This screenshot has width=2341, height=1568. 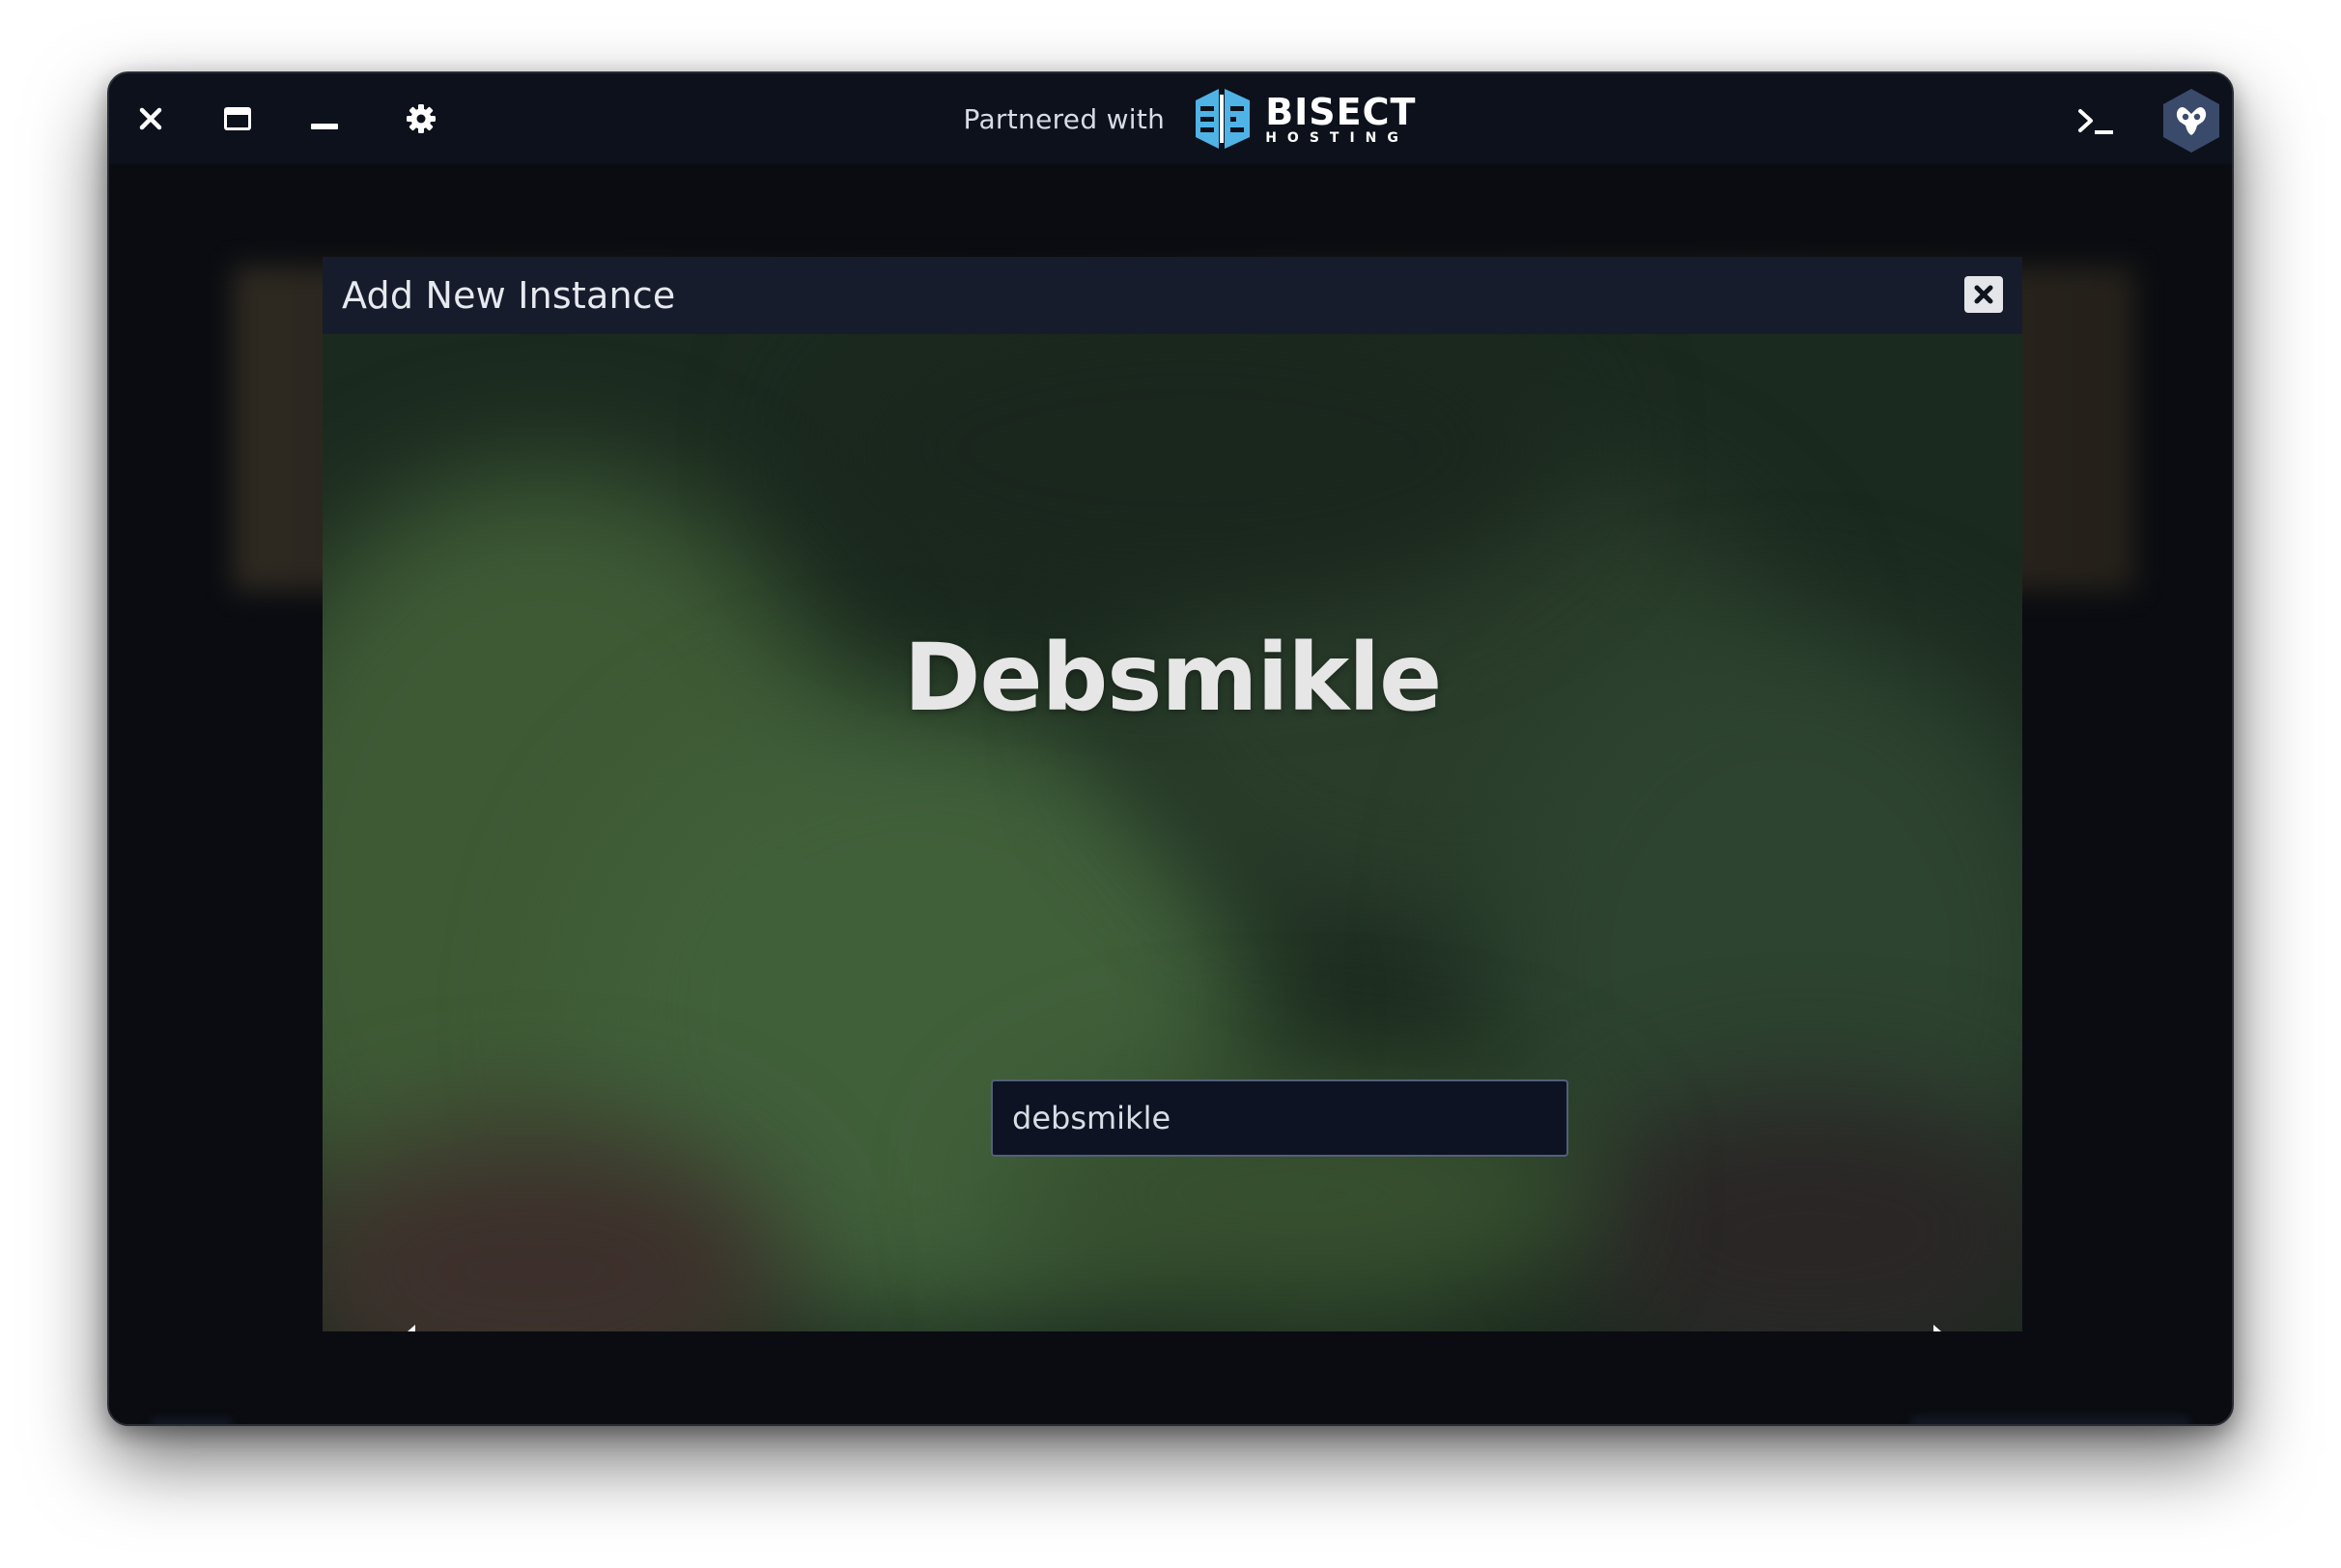 I want to click on arrow-left-icon, so click(x=412, y=1328).